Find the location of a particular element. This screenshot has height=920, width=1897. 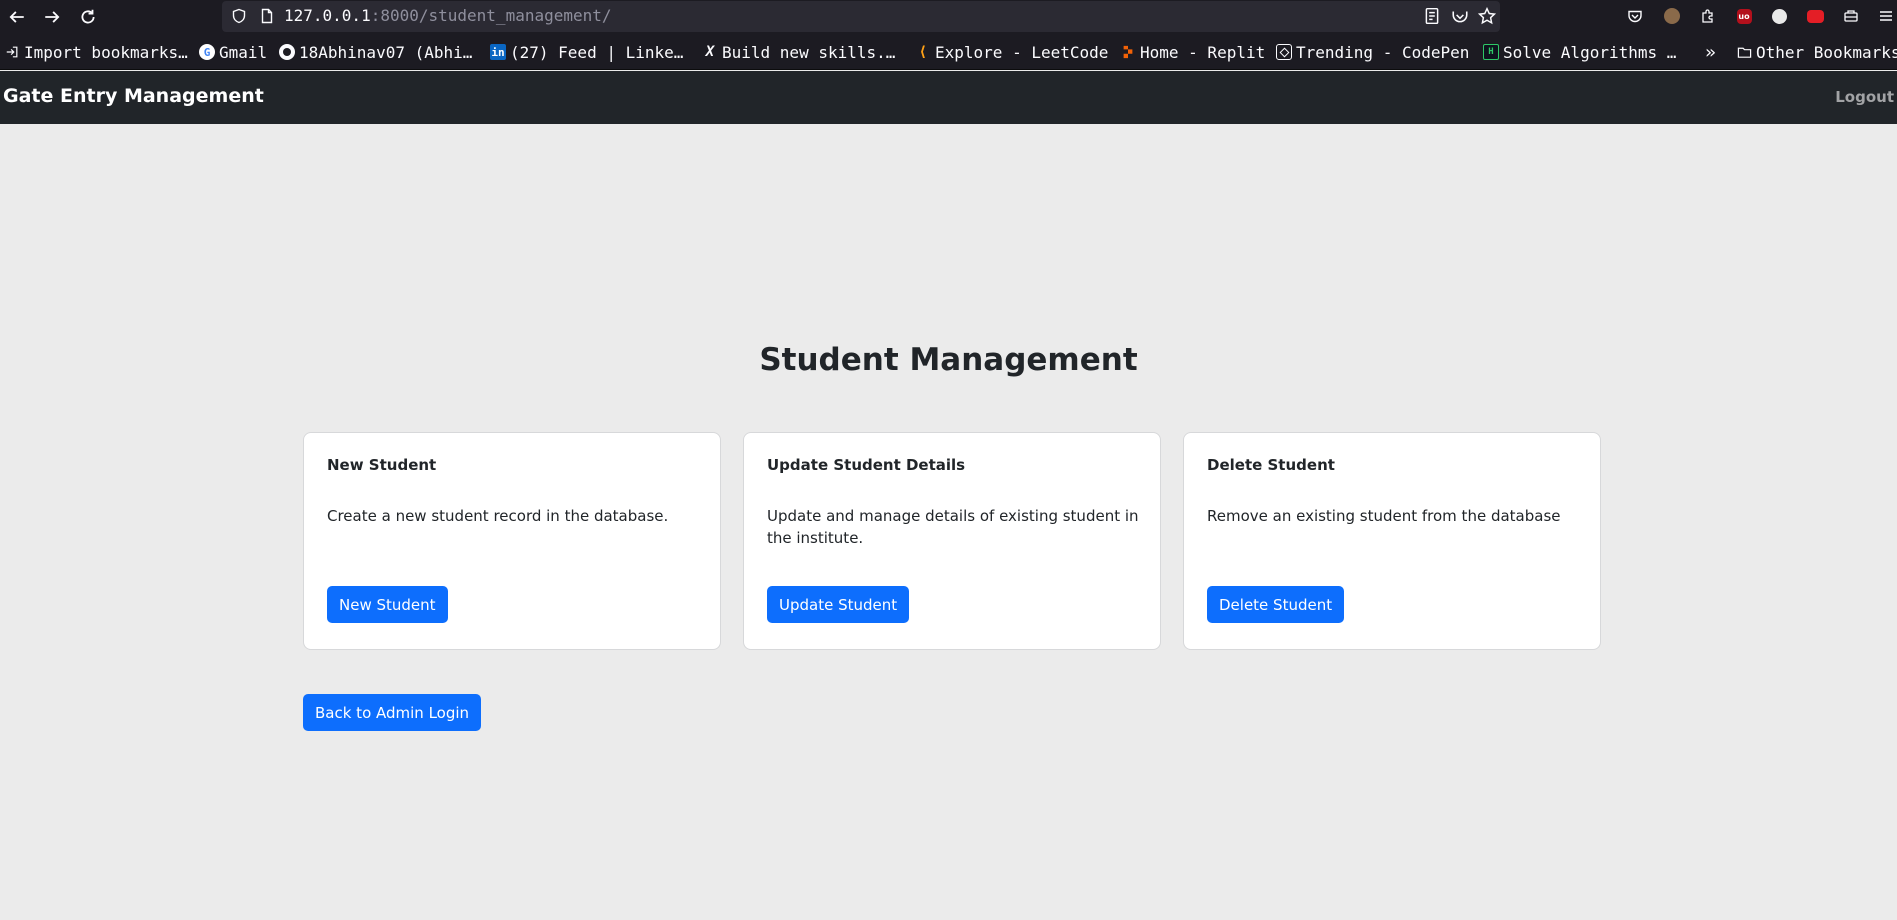

bookmark-other-folder: Other Bookmarks is located at coordinates (1816, 52).